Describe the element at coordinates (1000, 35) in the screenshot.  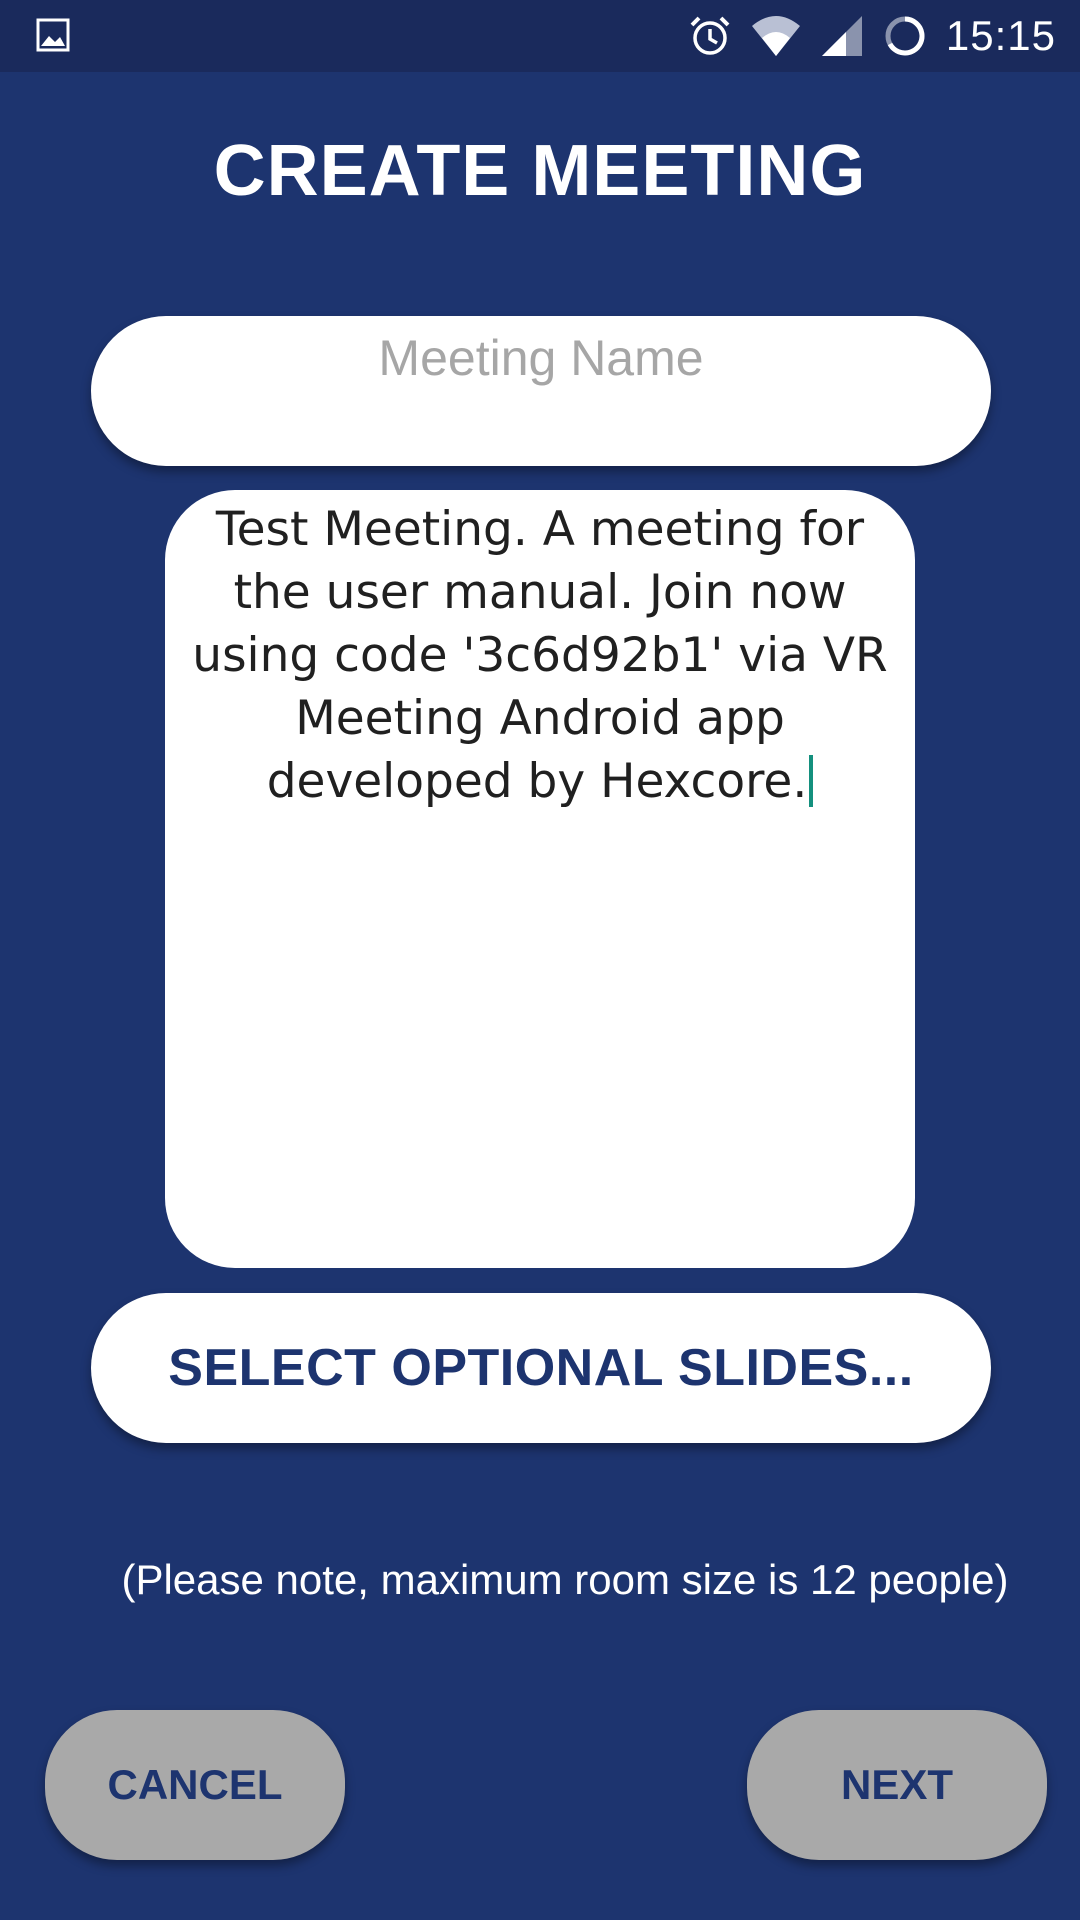
I see `status-time: 15:15` at that location.